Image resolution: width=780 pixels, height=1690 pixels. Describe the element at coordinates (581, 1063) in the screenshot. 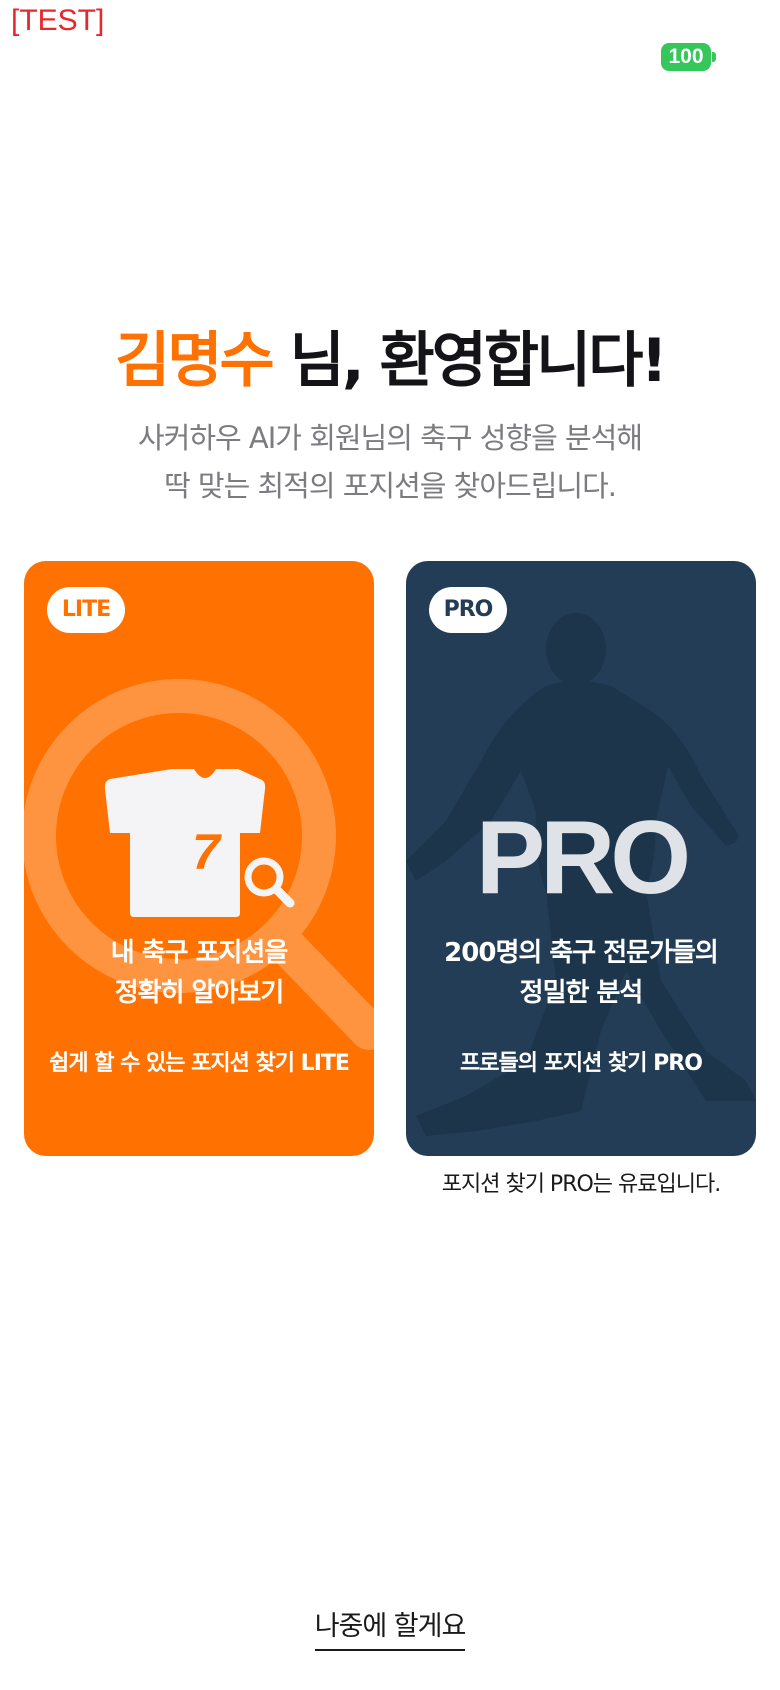

I see `pro-subtitle: 프로들의 포지션 찾기 PRO` at that location.